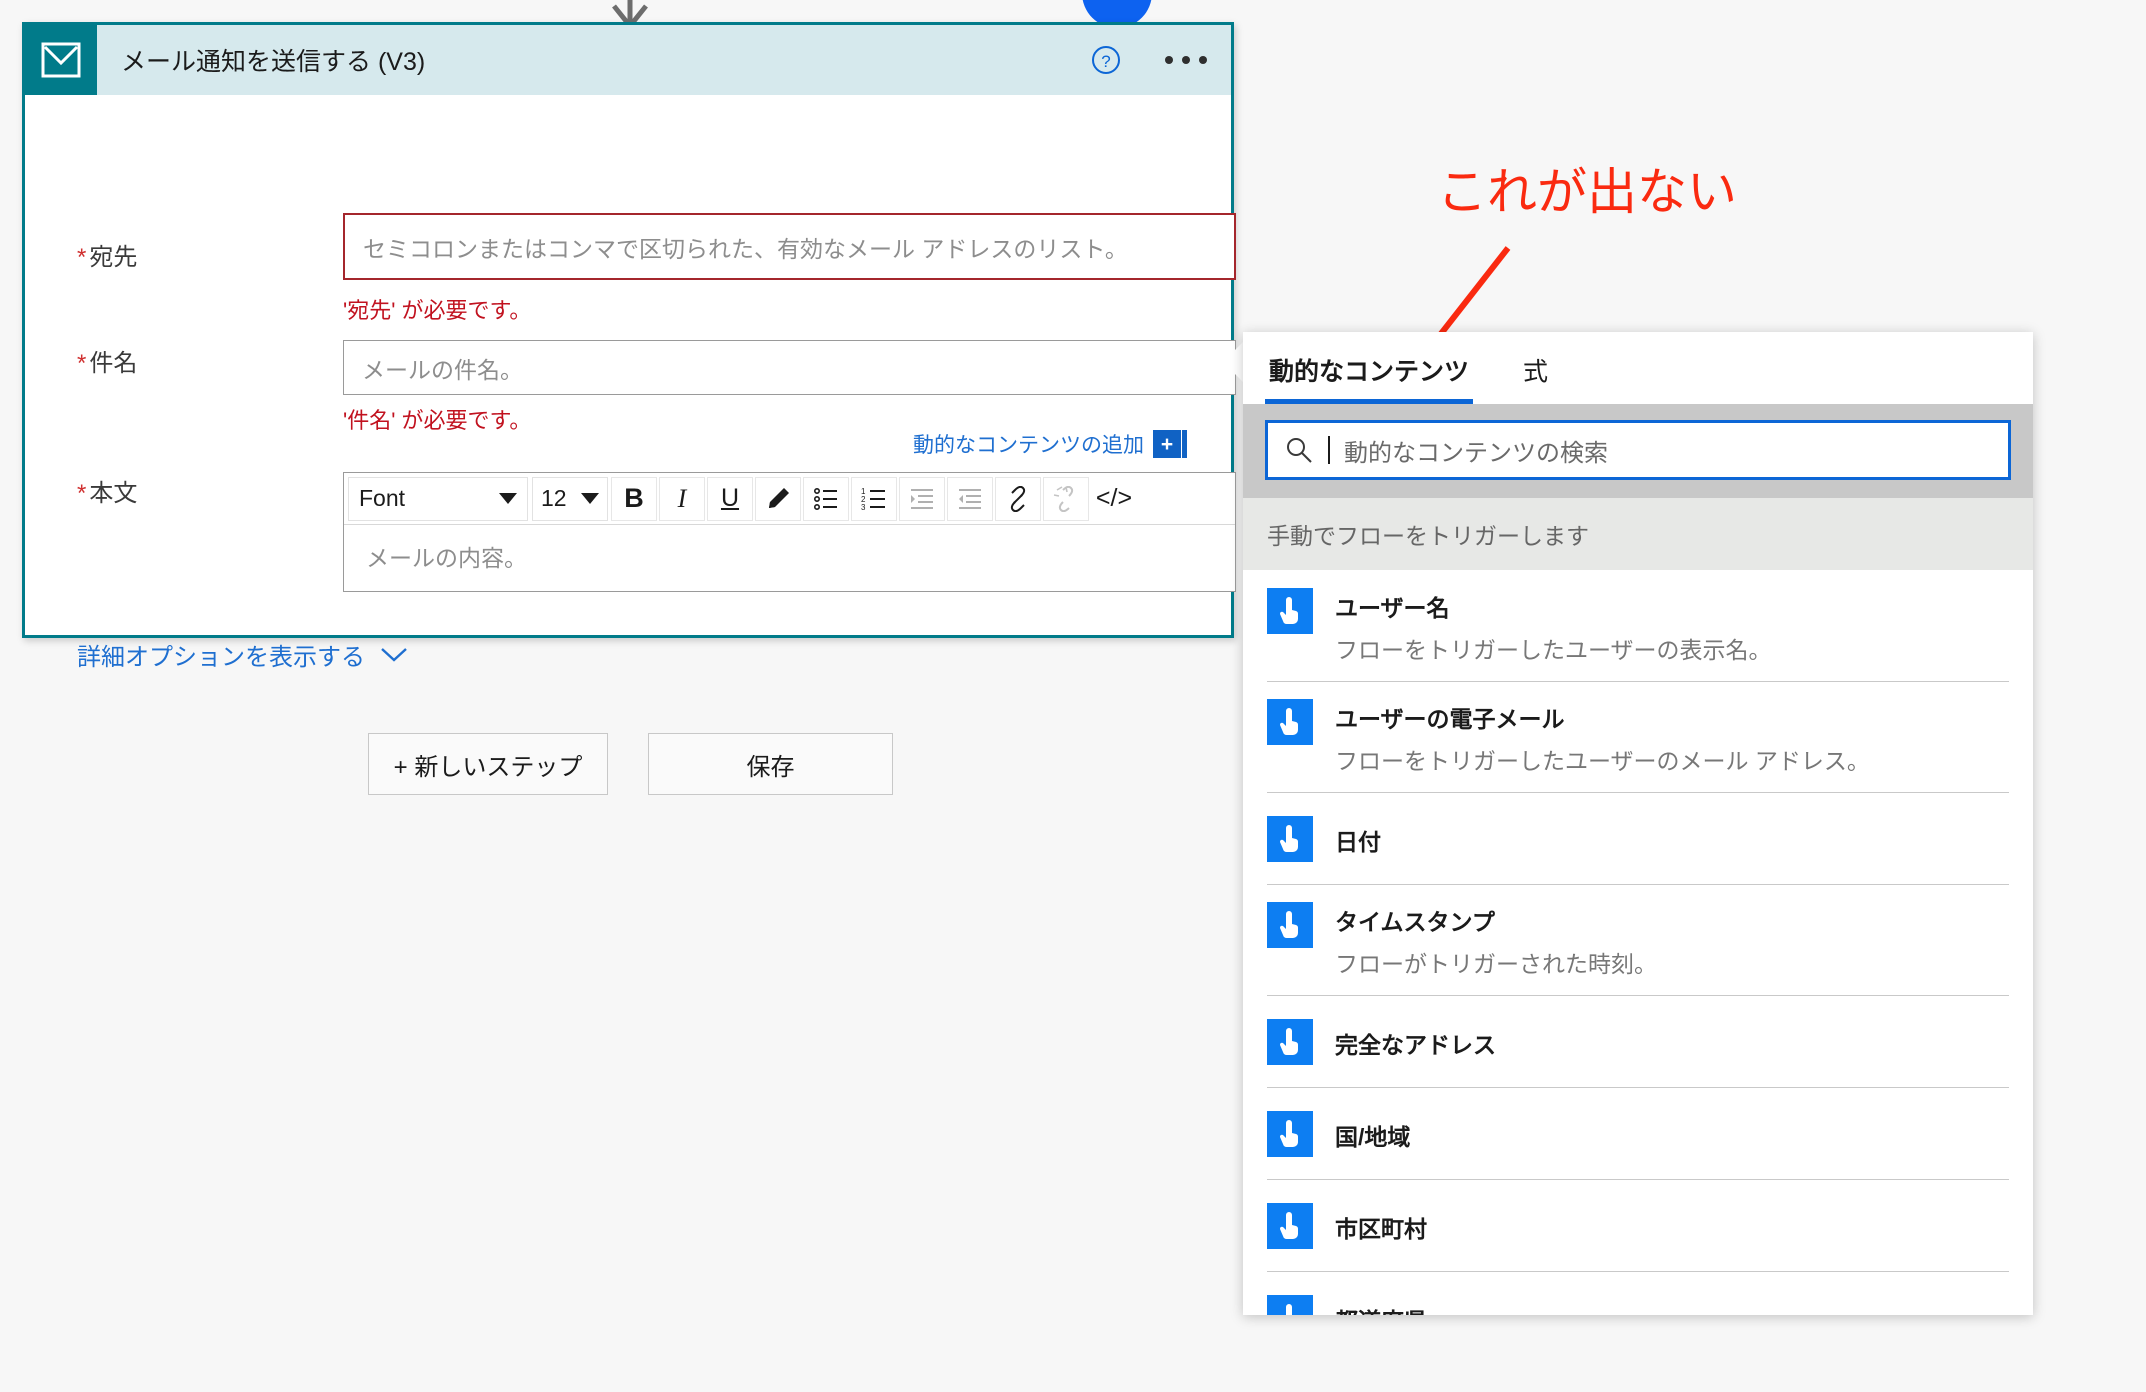 The width and height of the screenshot is (2146, 1392). I want to click on list-item-text: 市区町村, so click(1381, 1226).